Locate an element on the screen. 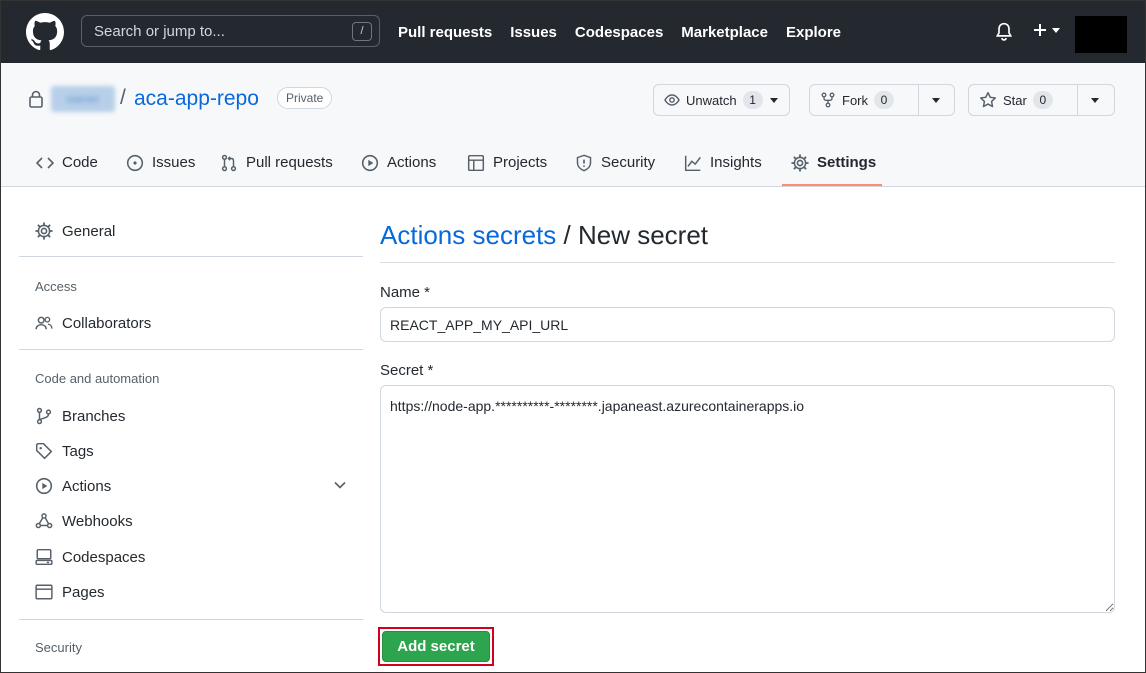 The width and height of the screenshot is (1146, 673). webhook-icon is located at coordinates (44, 521).